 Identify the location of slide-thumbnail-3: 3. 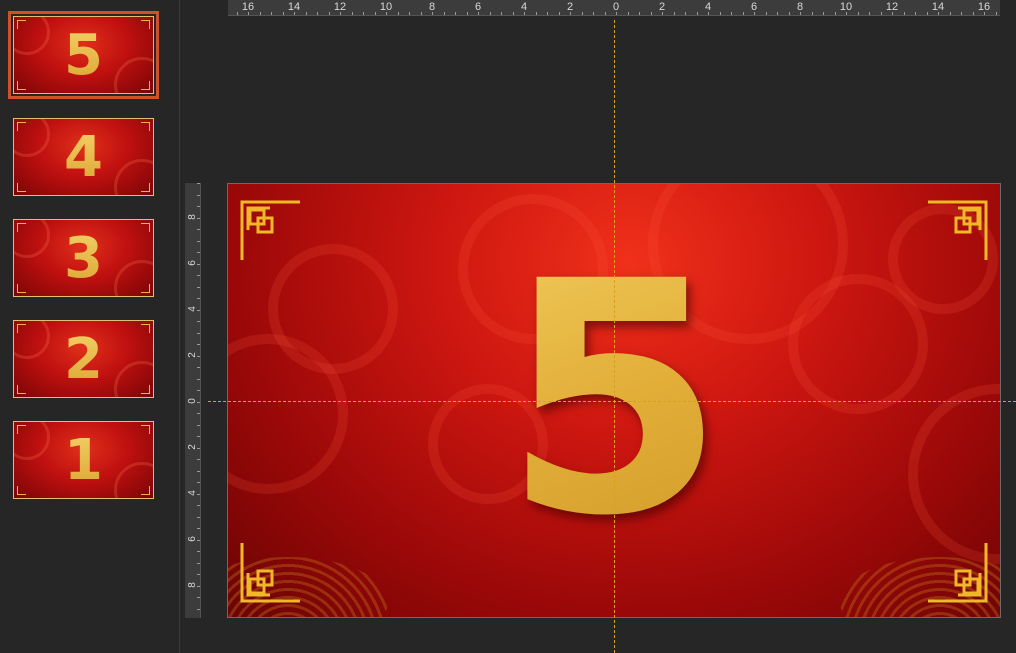
(83, 258).